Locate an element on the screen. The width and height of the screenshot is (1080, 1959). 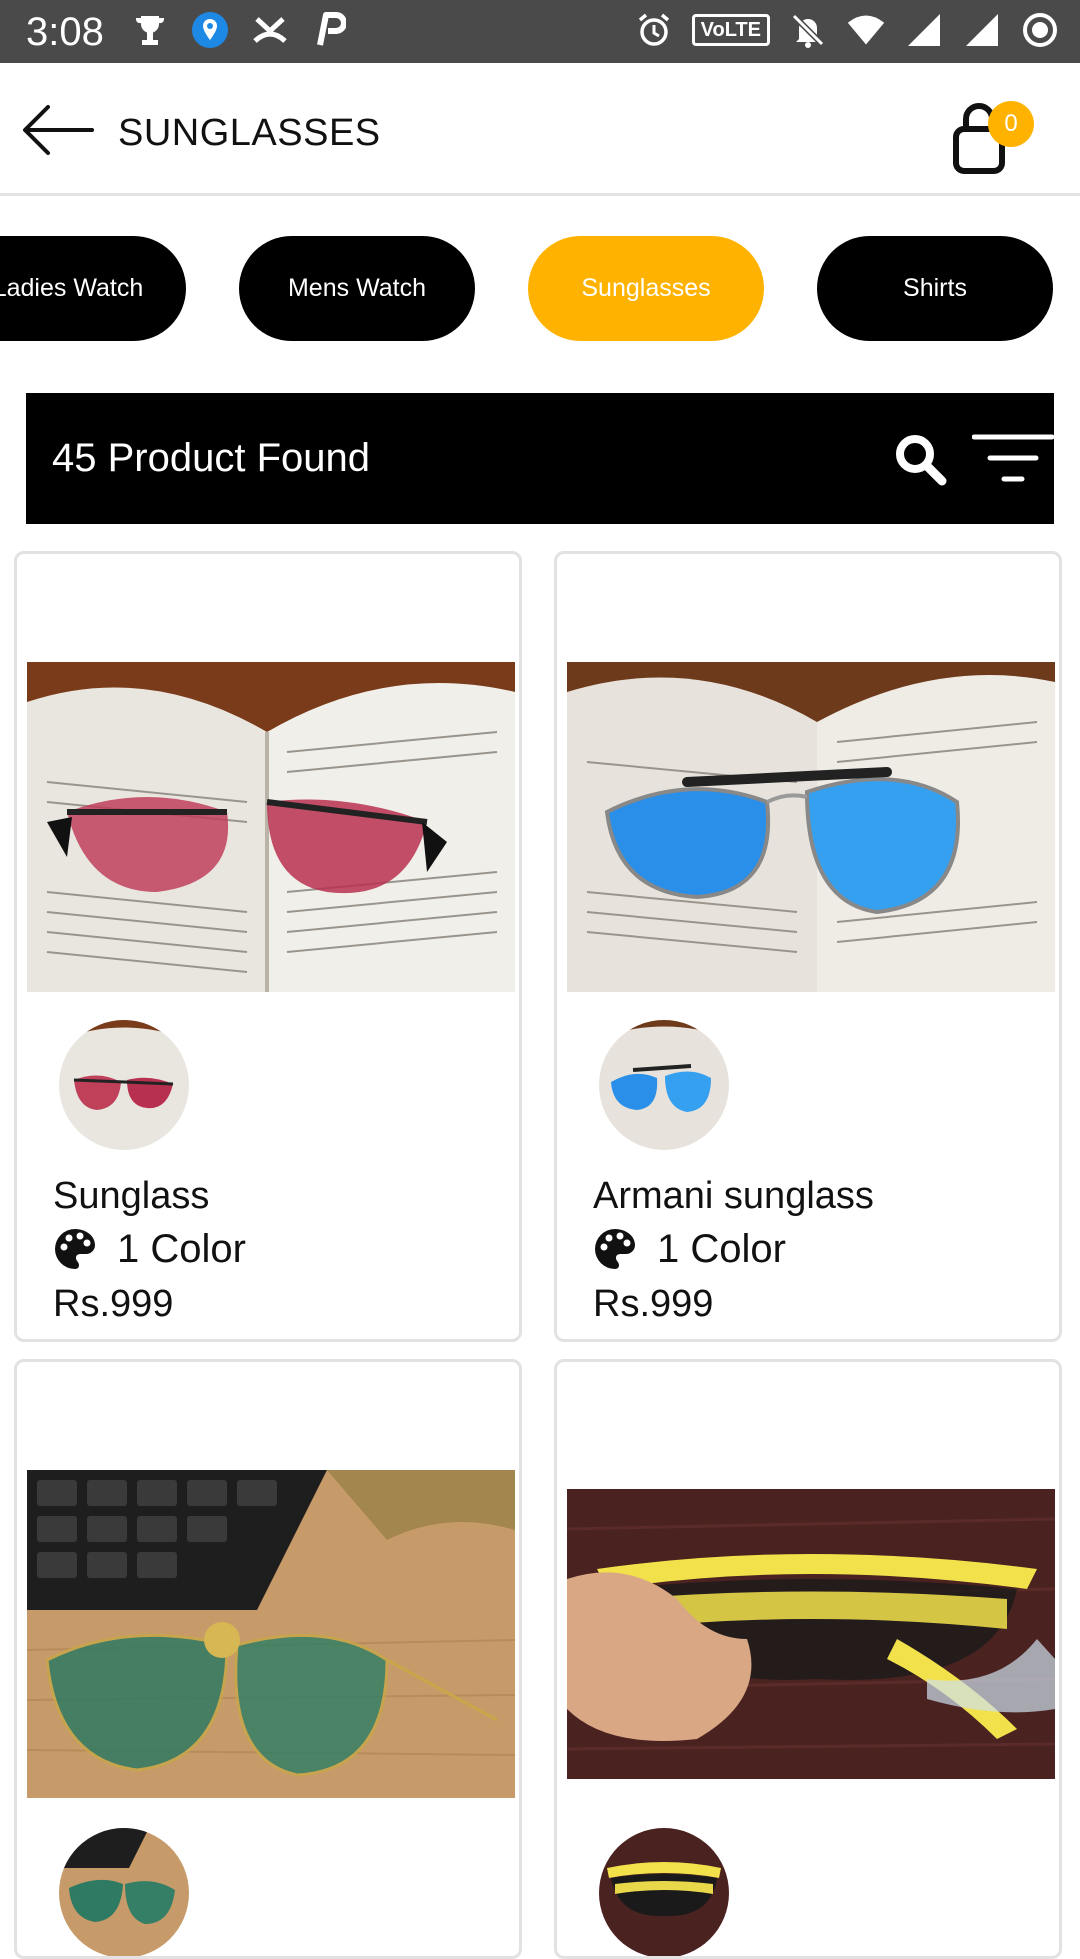
status-bar: 3:08 VoLTE is located at coordinates (540, 31).